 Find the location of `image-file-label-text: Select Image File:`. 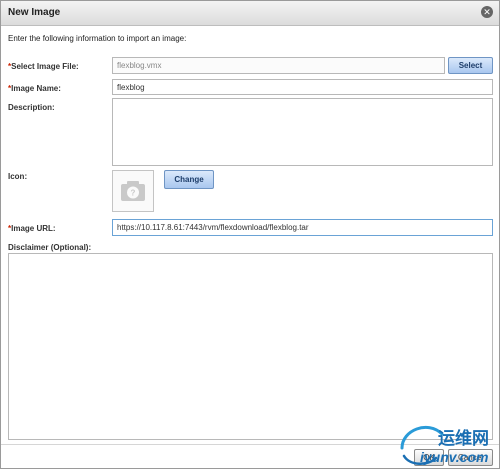

image-file-label-text: Select Image File: is located at coordinates (45, 66).